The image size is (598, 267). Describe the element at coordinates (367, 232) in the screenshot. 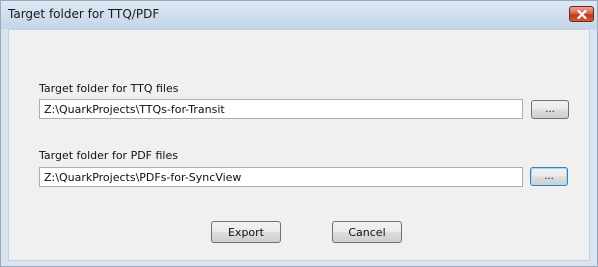

I see `cancel-button: Cancel` at that location.